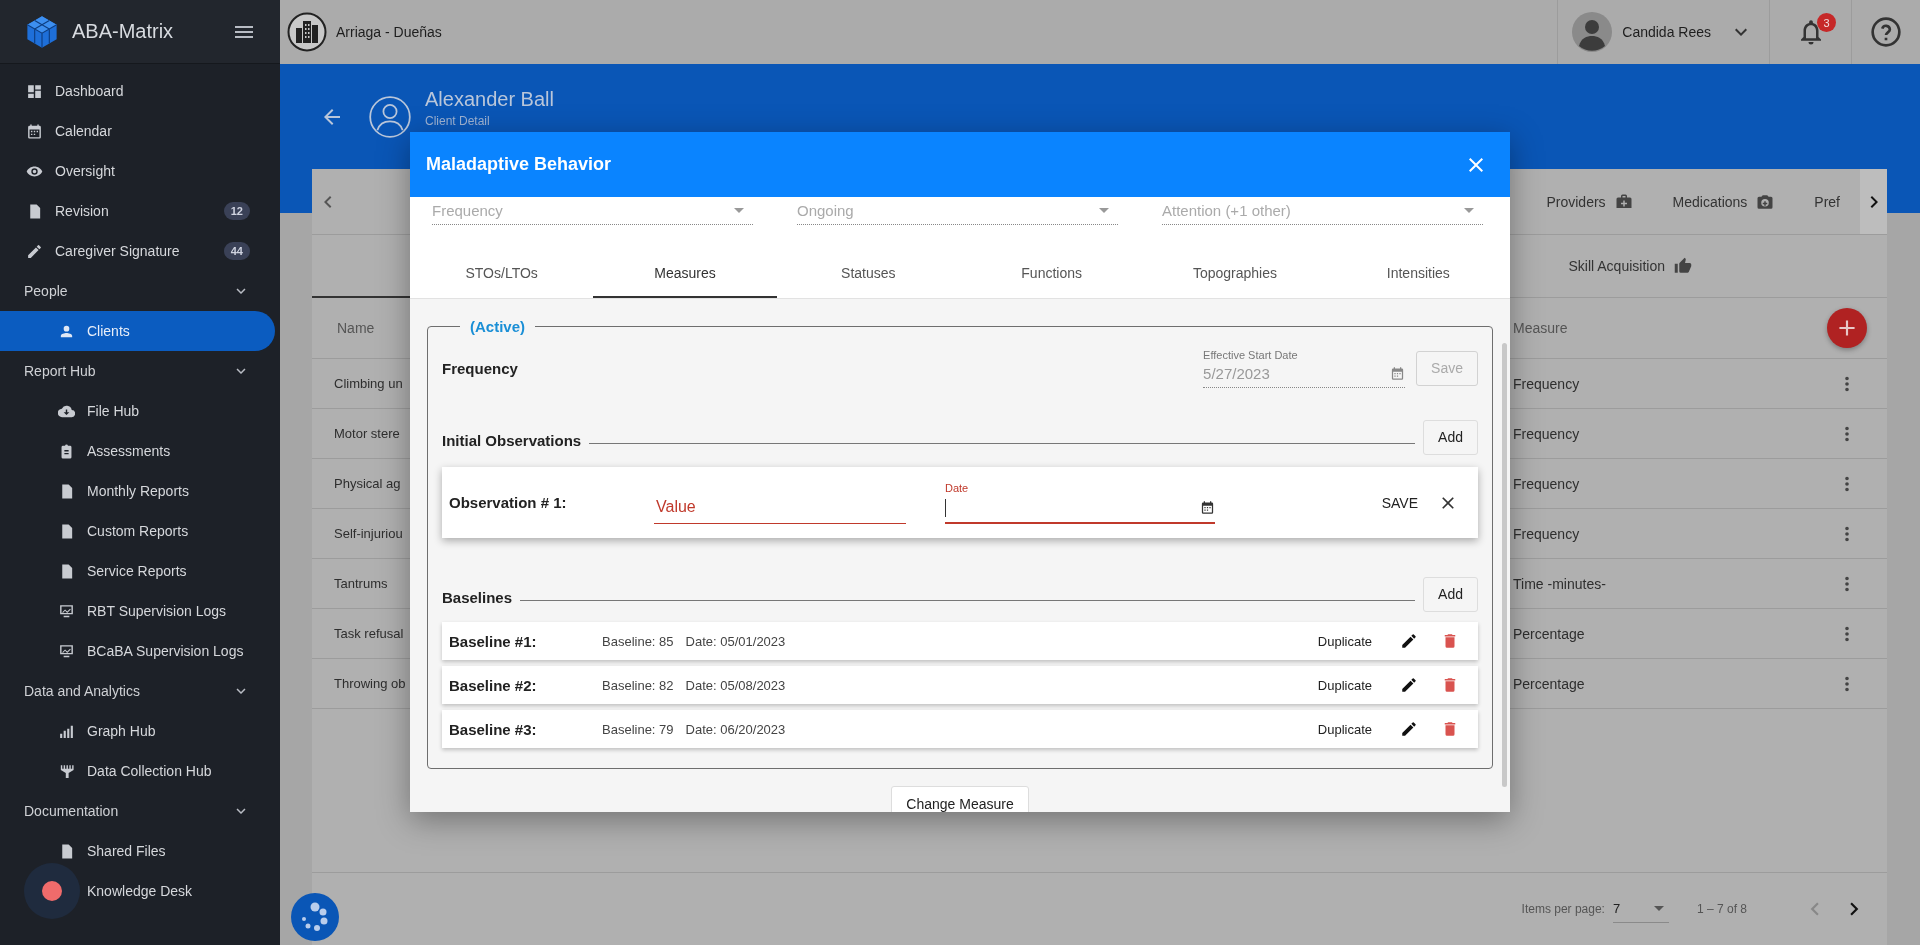 The width and height of the screenshot is (1920, 945). Describe the element at coordinates (140, 531) in the screenshot. I see `nav-item: Custom Reports` at that location.